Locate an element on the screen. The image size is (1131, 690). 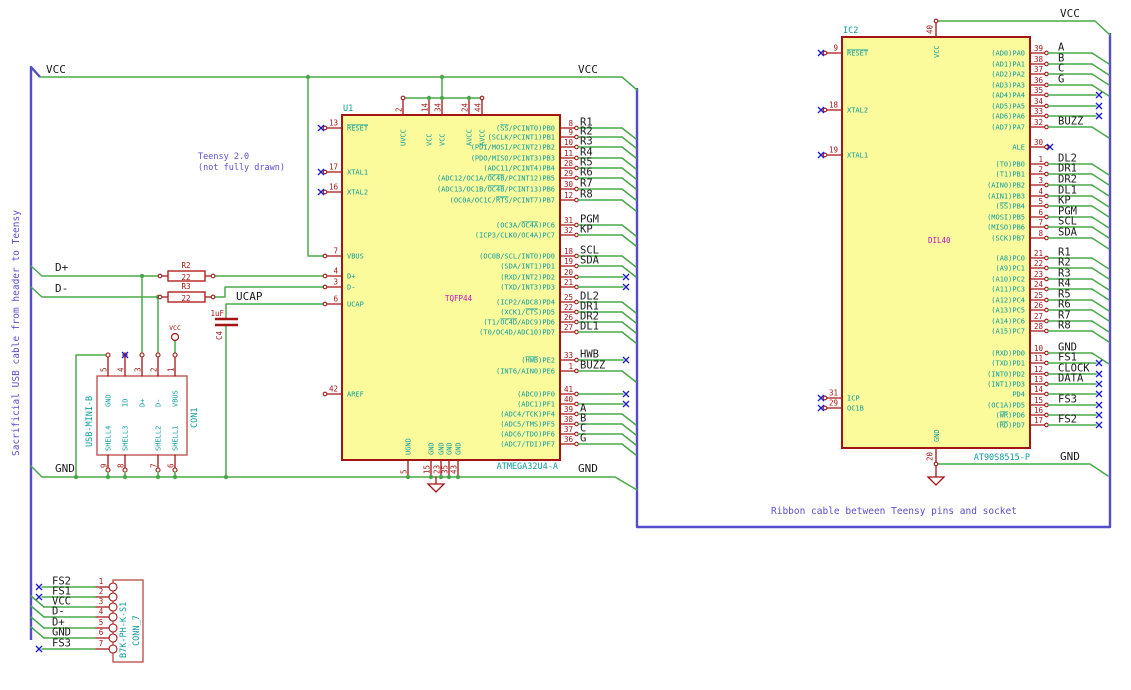
pin-name: PD4 is located at coordinates (1018, 395).